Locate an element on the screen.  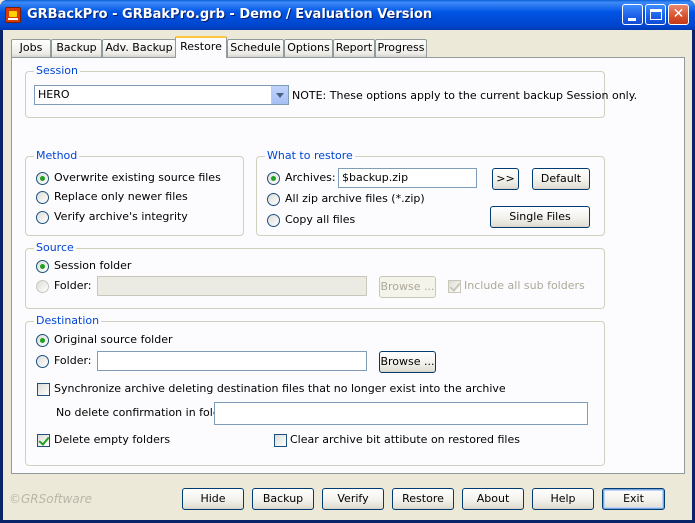
replace-newer-label: Replace only newer files is located at coordinates (121, 197).